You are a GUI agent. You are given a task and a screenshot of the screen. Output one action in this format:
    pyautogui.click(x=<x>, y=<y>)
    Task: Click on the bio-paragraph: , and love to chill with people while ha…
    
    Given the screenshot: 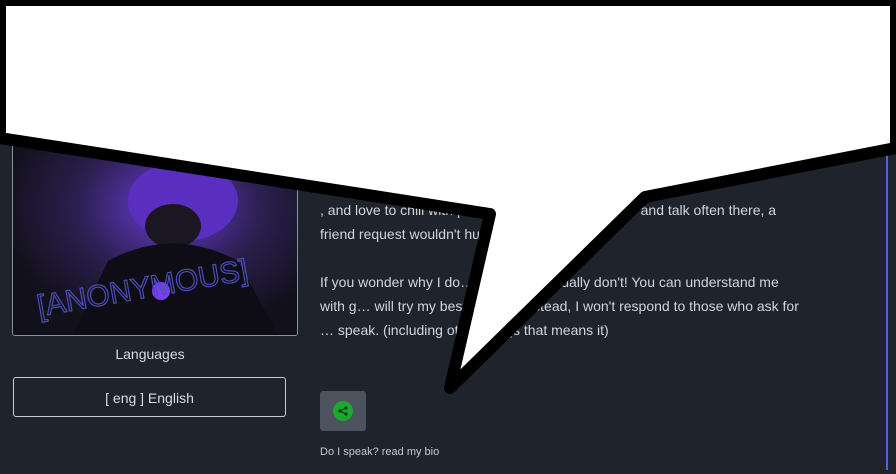 What is the action you would take?
    pyautogui.click(x=548, y=222)
    